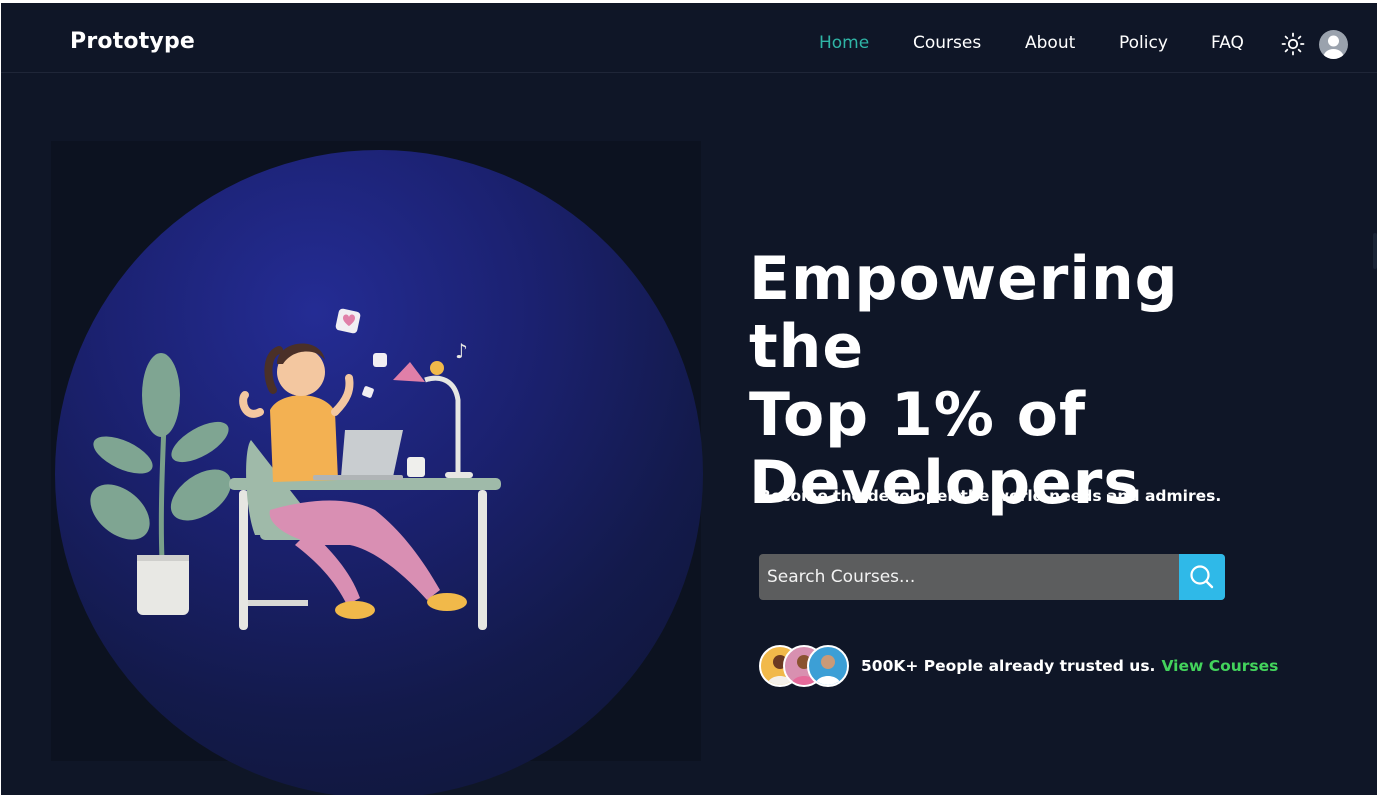  What do you see at coordinates (964, 313) in the screenshot?
I see `headline-line: Empowering the` at bounding box center [964, 313].